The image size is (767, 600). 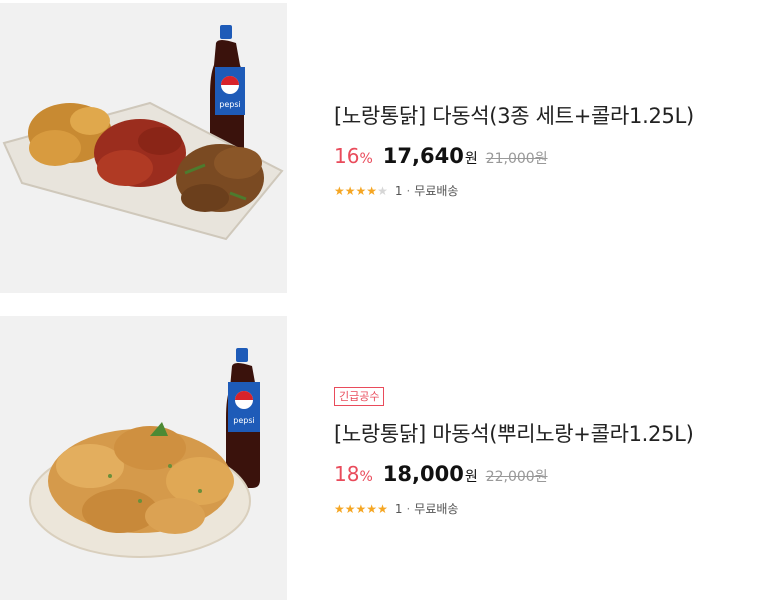 I want to click on price-row: 16% 17,640원 21,000원, so click(x=545, y=156).